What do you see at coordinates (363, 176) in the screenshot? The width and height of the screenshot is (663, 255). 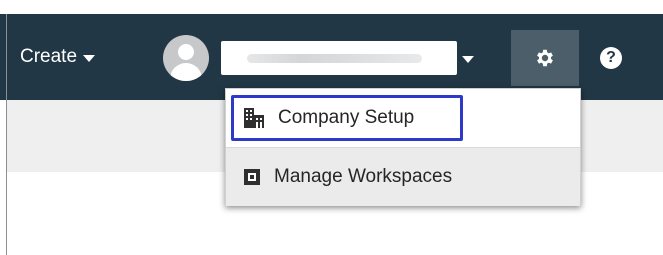 I see `menu-item-label: Manage Workspaces` at bounding box center [363, 176].